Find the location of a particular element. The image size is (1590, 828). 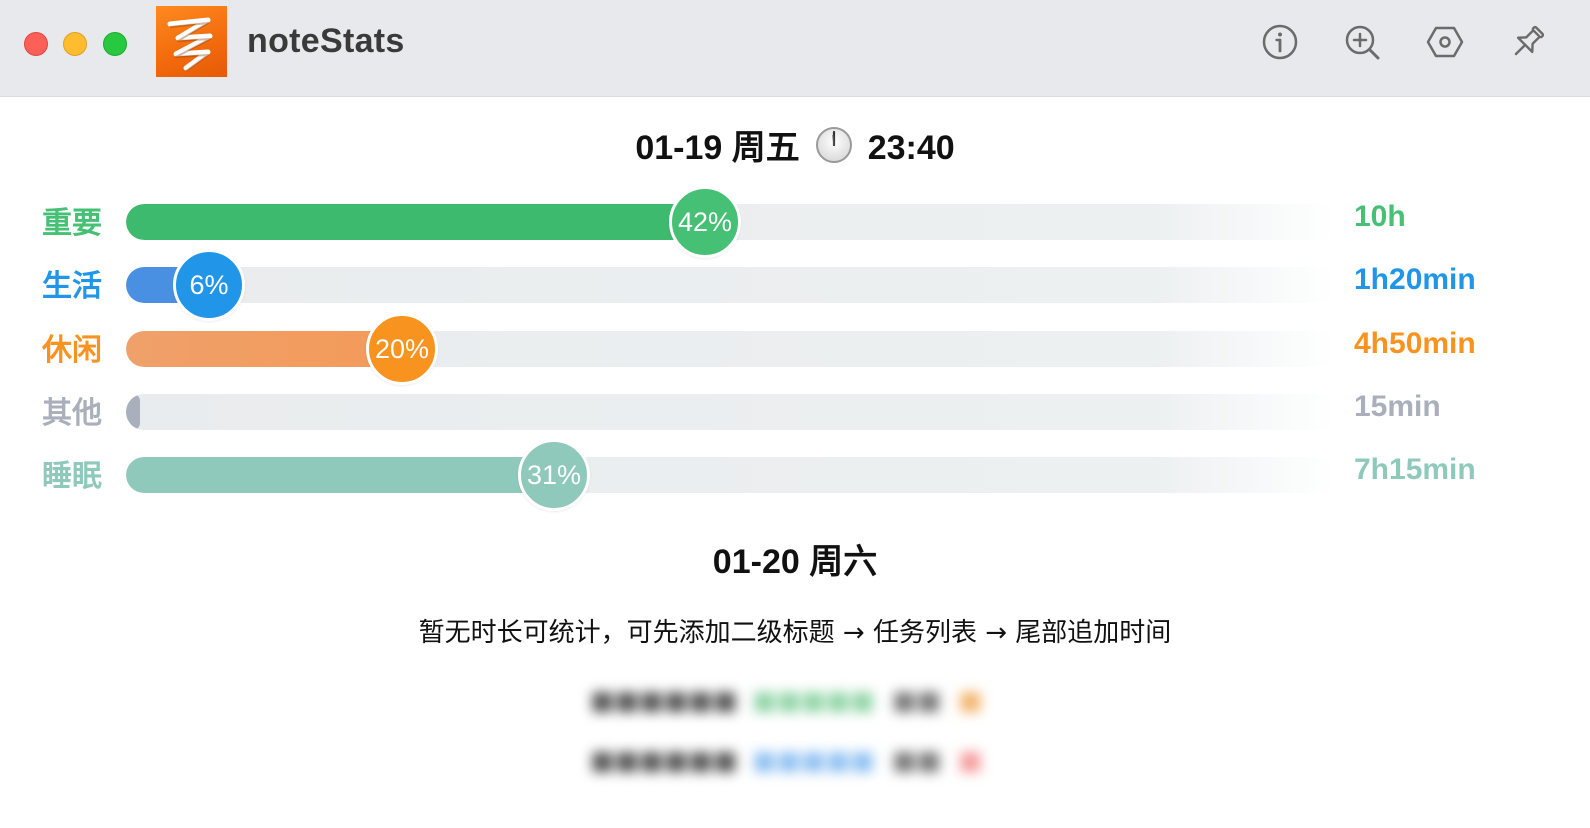

duration-label: 15min is located at coordinates (1397, 406).